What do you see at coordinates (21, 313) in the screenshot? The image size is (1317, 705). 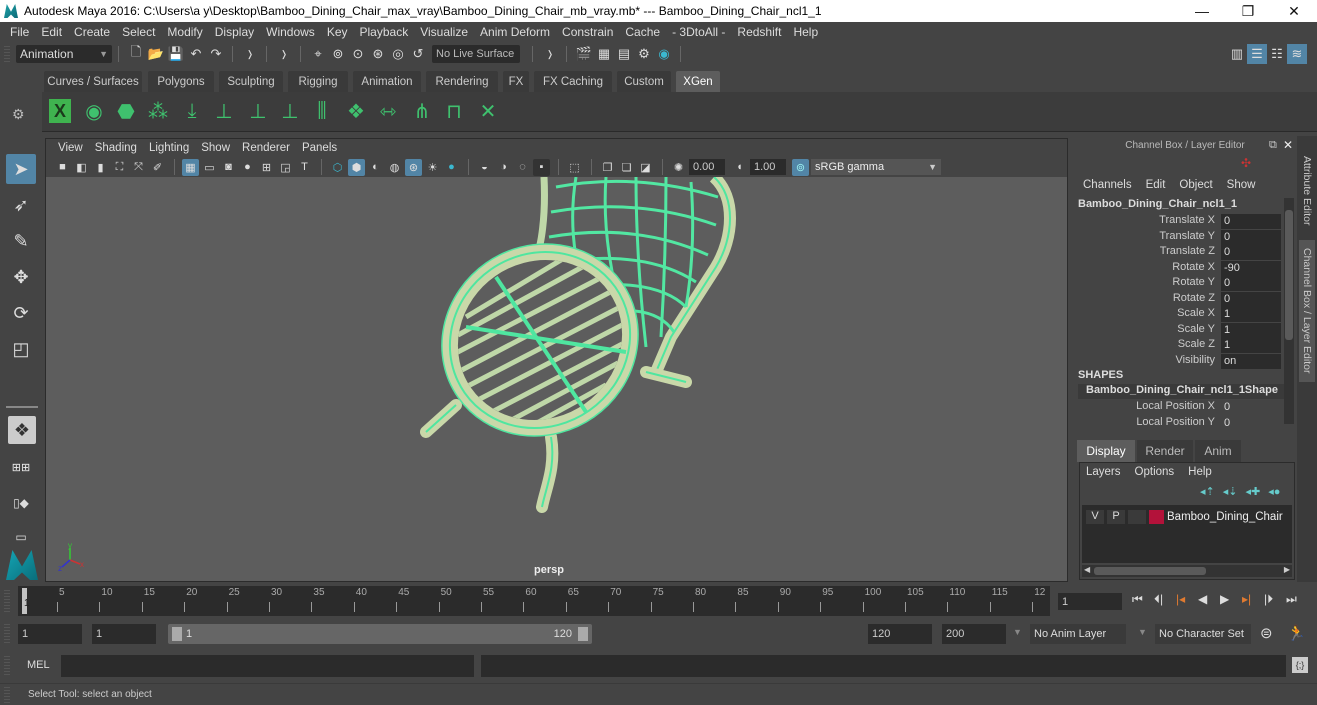 I see `rotate-tool-icon: ⟳` at bounding box center [21, 313].